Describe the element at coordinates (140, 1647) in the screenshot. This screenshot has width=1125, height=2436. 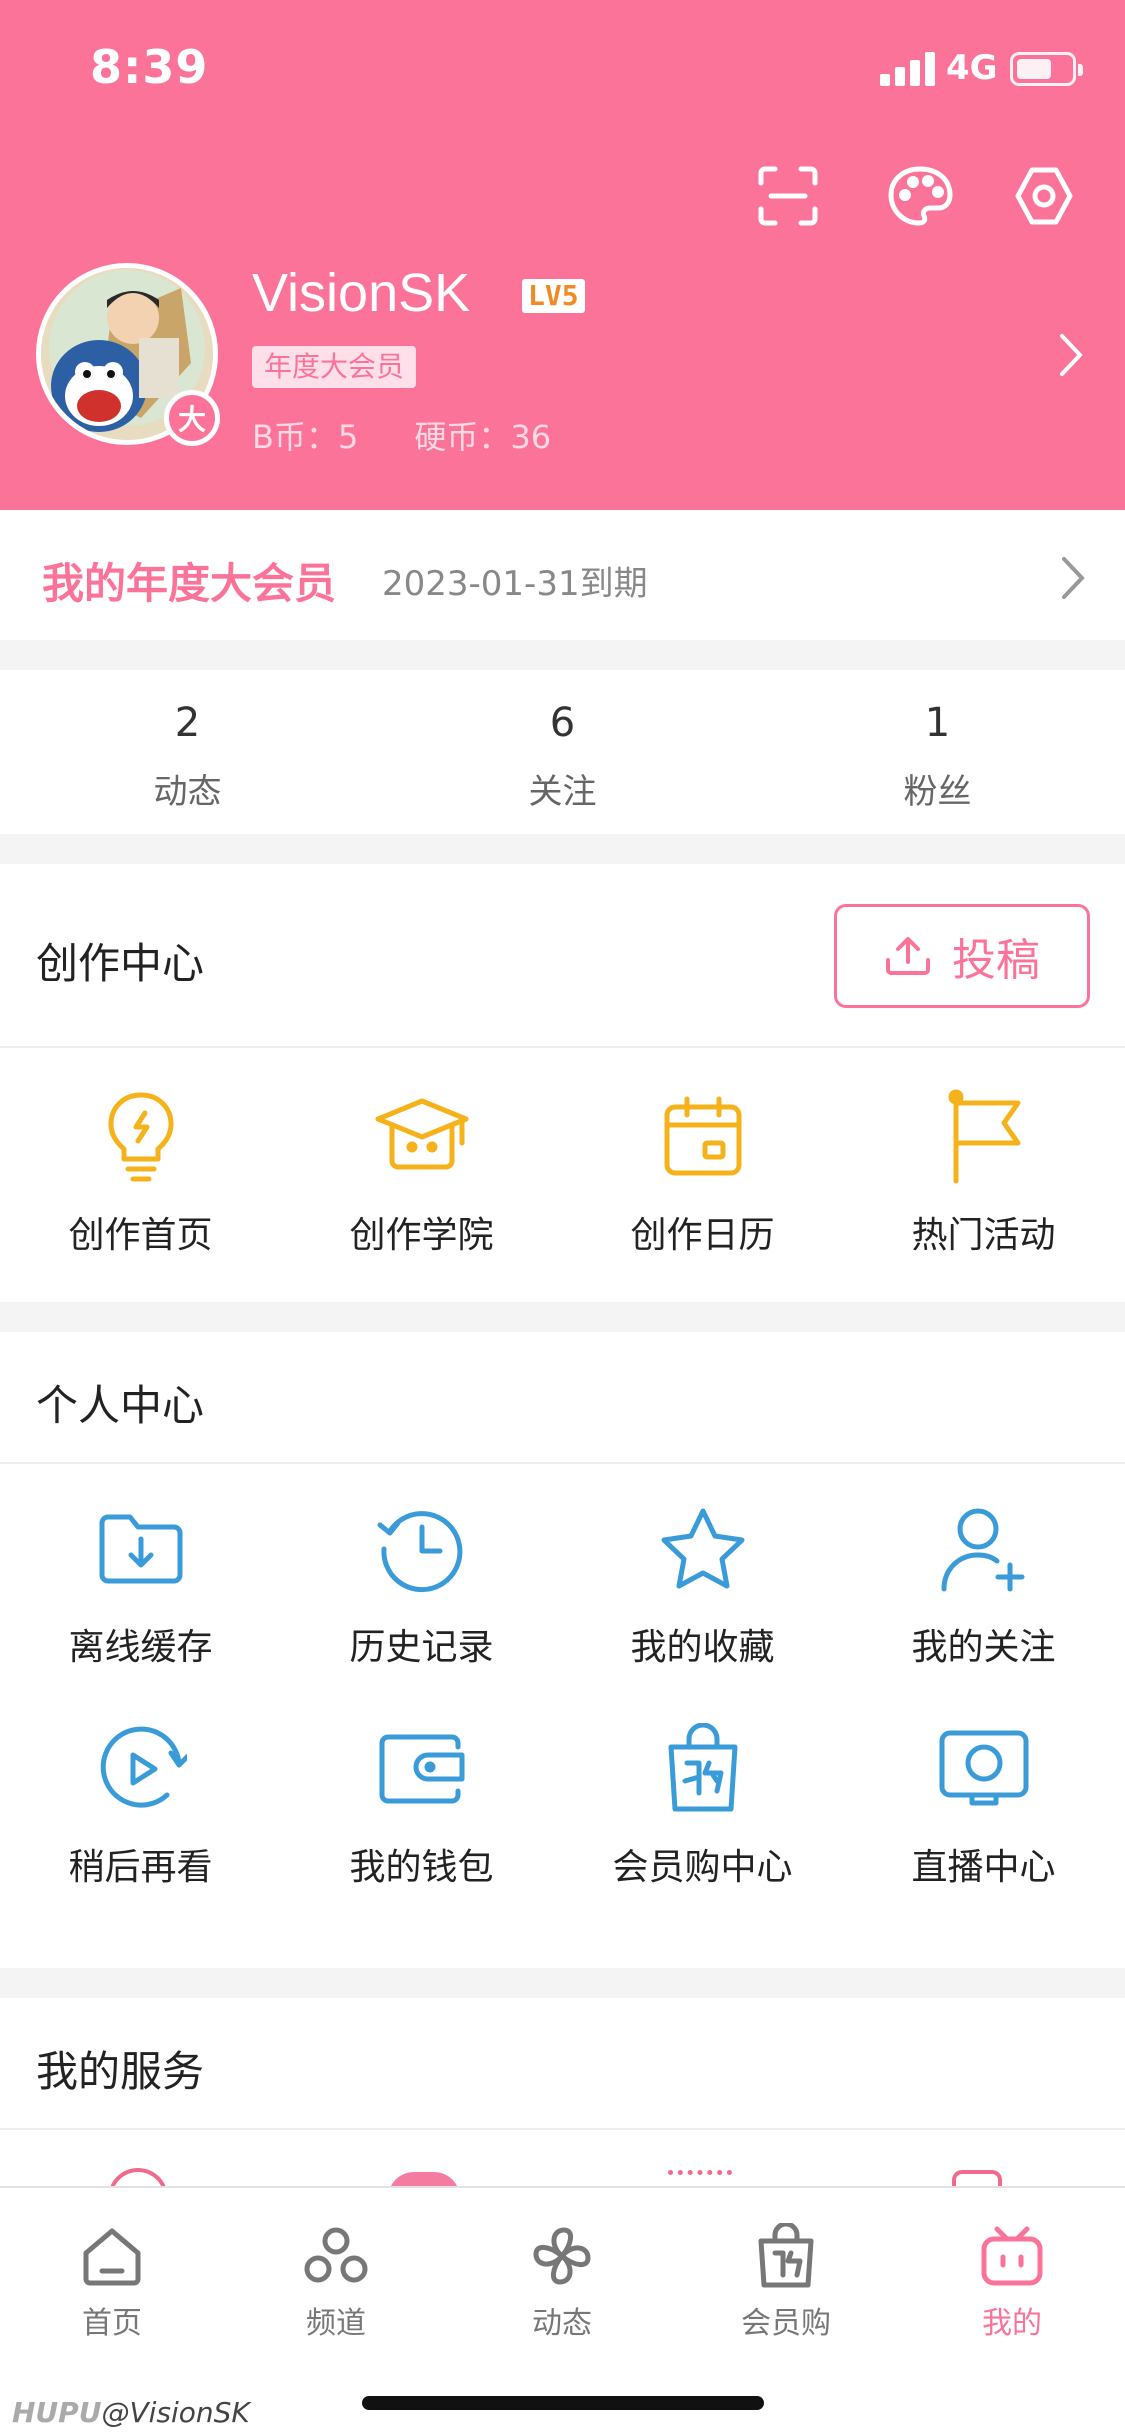
I see `grid-item-label: 离线缓存` at that location.